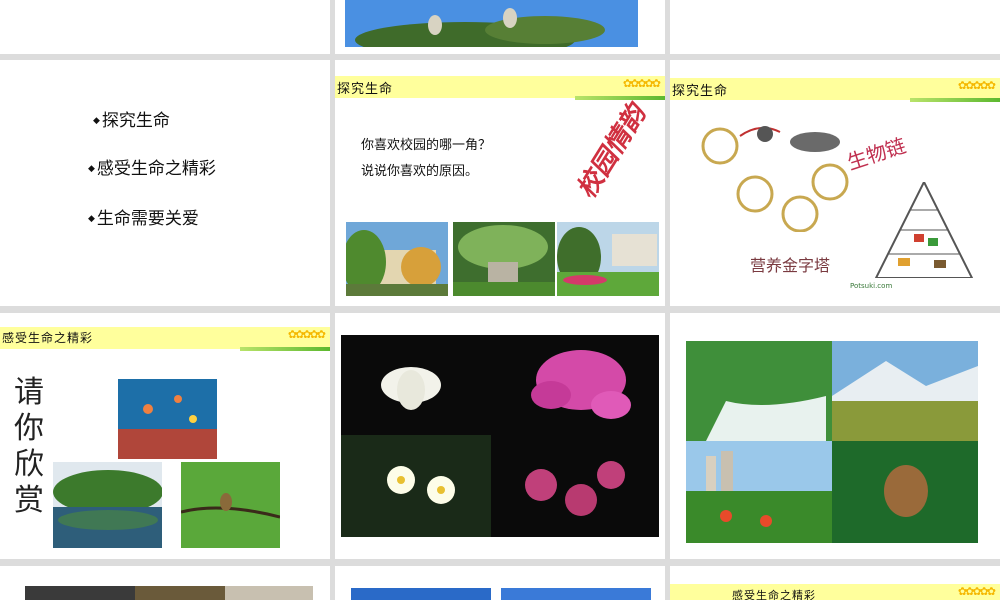 The image size is (1000, 600). What do you see at coordinates (131, 121) in the screenshot?
I see `outline-item-1: ◆ 探究生命` at bounding box center [131, 121].